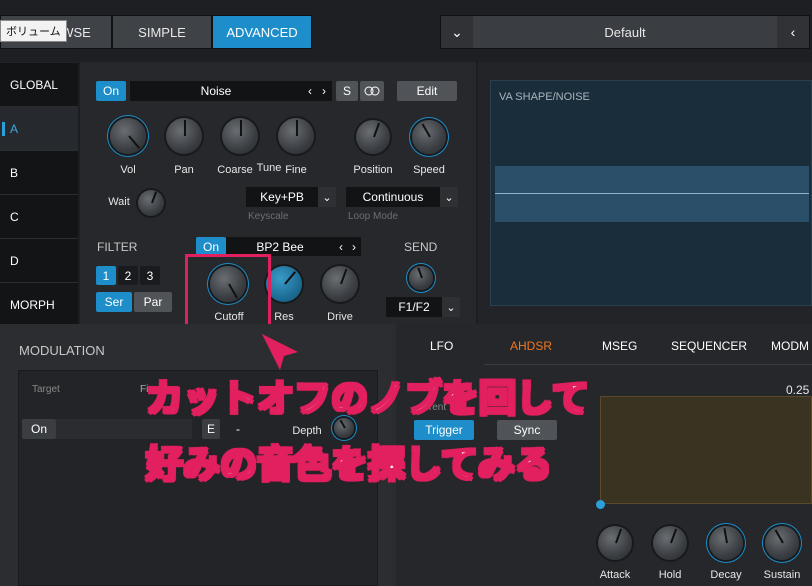  What do you see at coordinates (782, 575) in the screenshot?
I see `sustain-label: Sustain` at bounding box center [782, 575].